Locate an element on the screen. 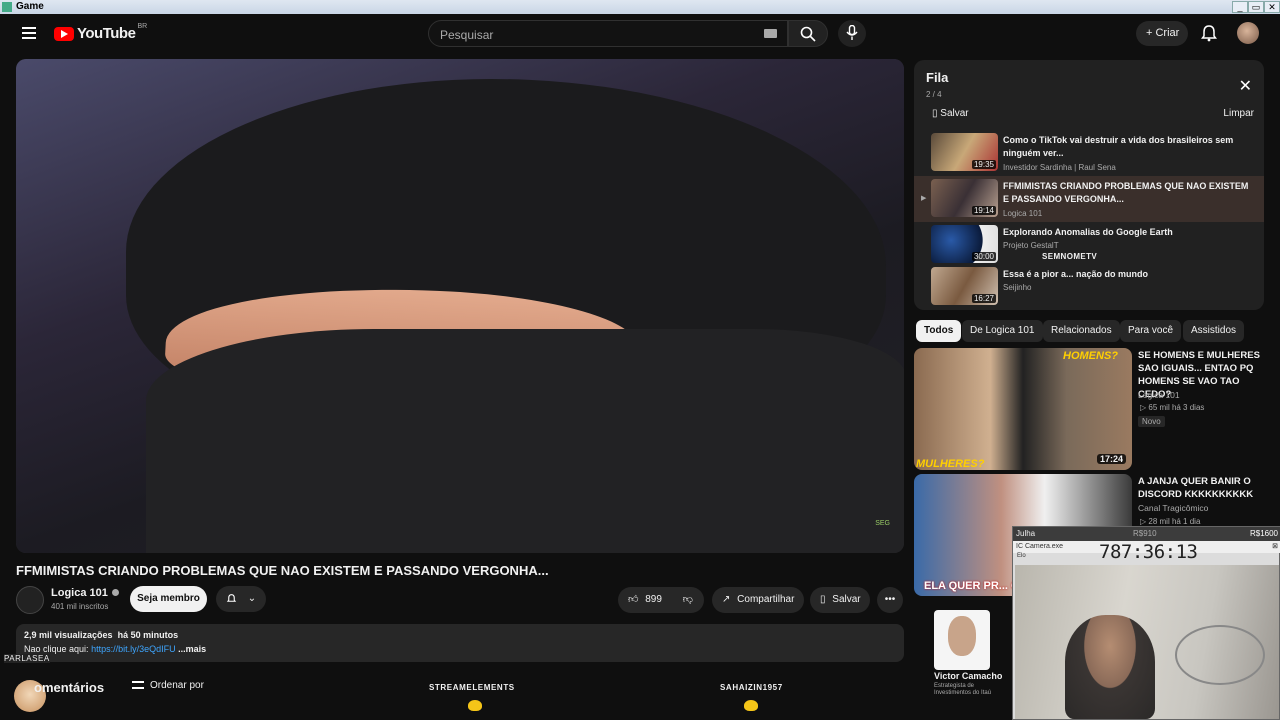 The height and width of the screenshot is (720, 1280). create-button: + Criar is located at coordinates (1162, 33).